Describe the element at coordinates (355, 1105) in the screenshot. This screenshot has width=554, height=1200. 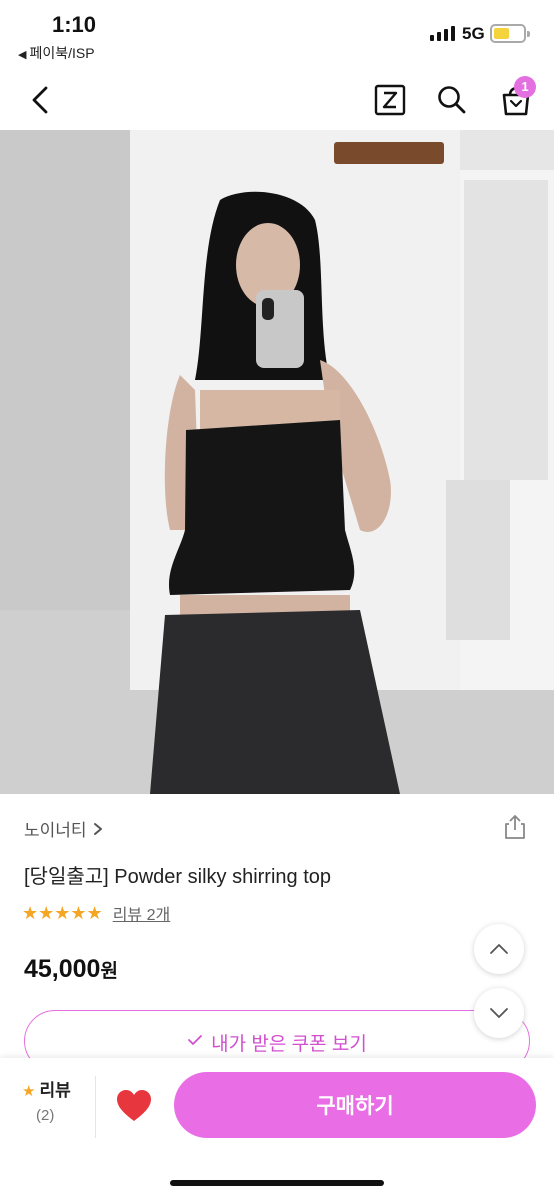
I see `buy-button: 구매하기` at that location.